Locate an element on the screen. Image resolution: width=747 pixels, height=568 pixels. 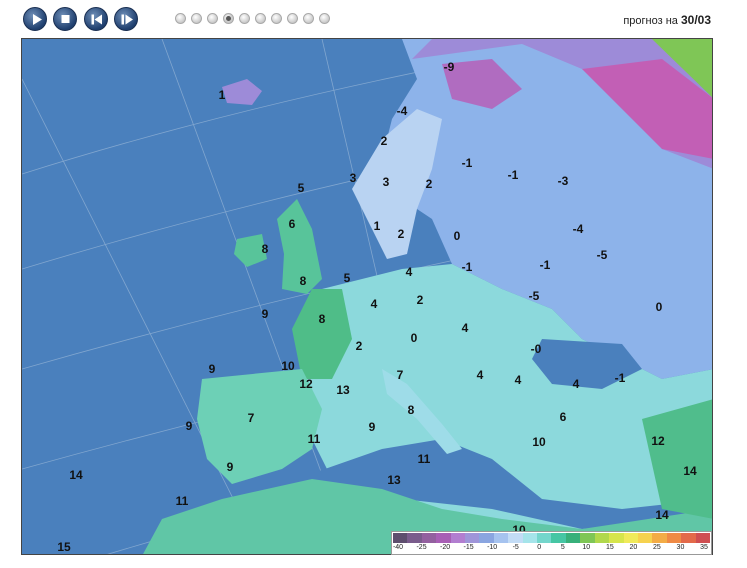
legend-colorbar is located at coordinates (551, 538).